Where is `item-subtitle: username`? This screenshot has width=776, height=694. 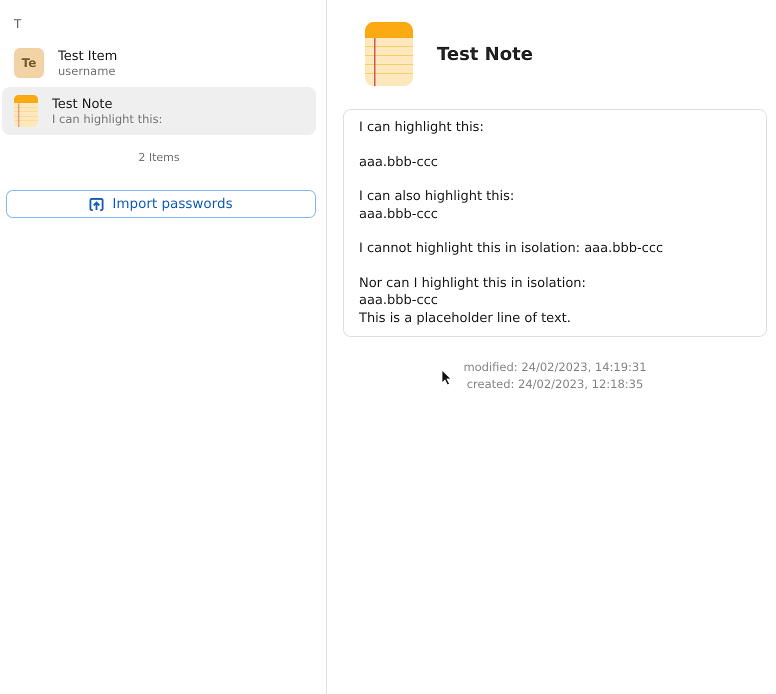 item-subtitle: username is located at coordinates (87, 71).